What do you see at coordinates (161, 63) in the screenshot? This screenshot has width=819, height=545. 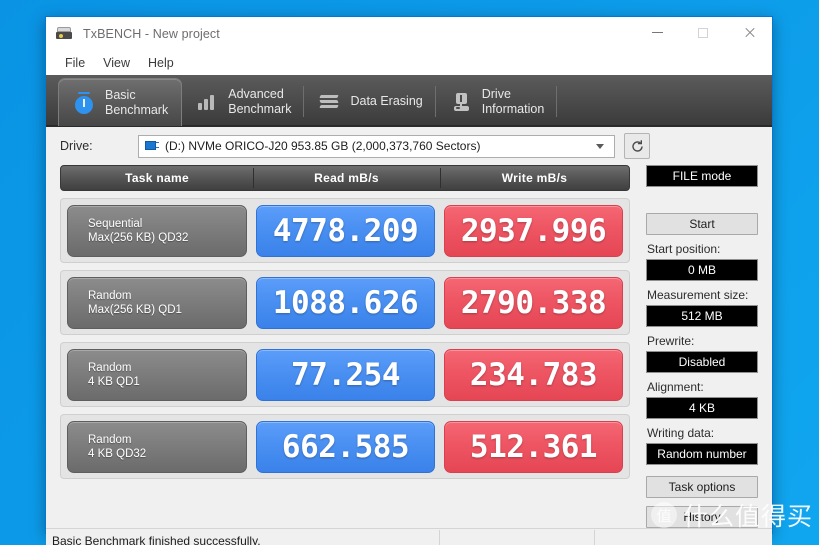 I see `menu-item-help: Help` at bounding box center [161, 63].